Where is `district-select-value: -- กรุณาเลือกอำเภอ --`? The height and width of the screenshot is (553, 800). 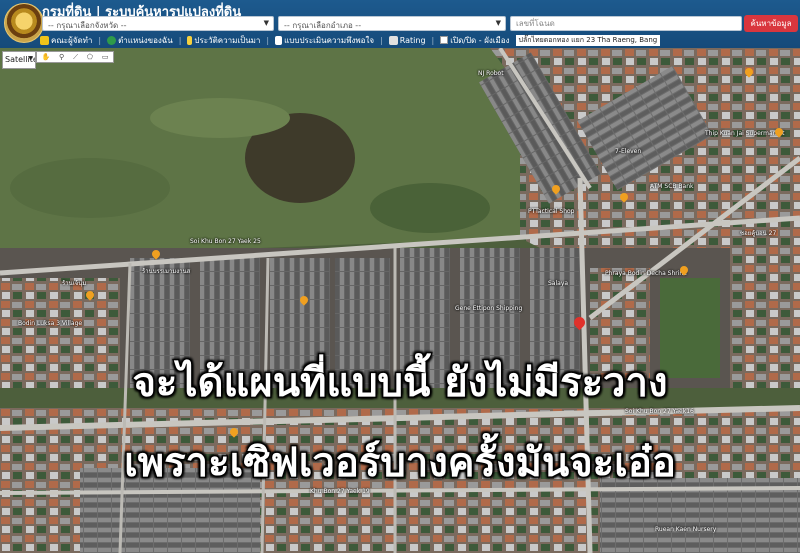 district-select-value: -- กรุณาเลือกอำเภอ -- is located at coordinates (323, 25).